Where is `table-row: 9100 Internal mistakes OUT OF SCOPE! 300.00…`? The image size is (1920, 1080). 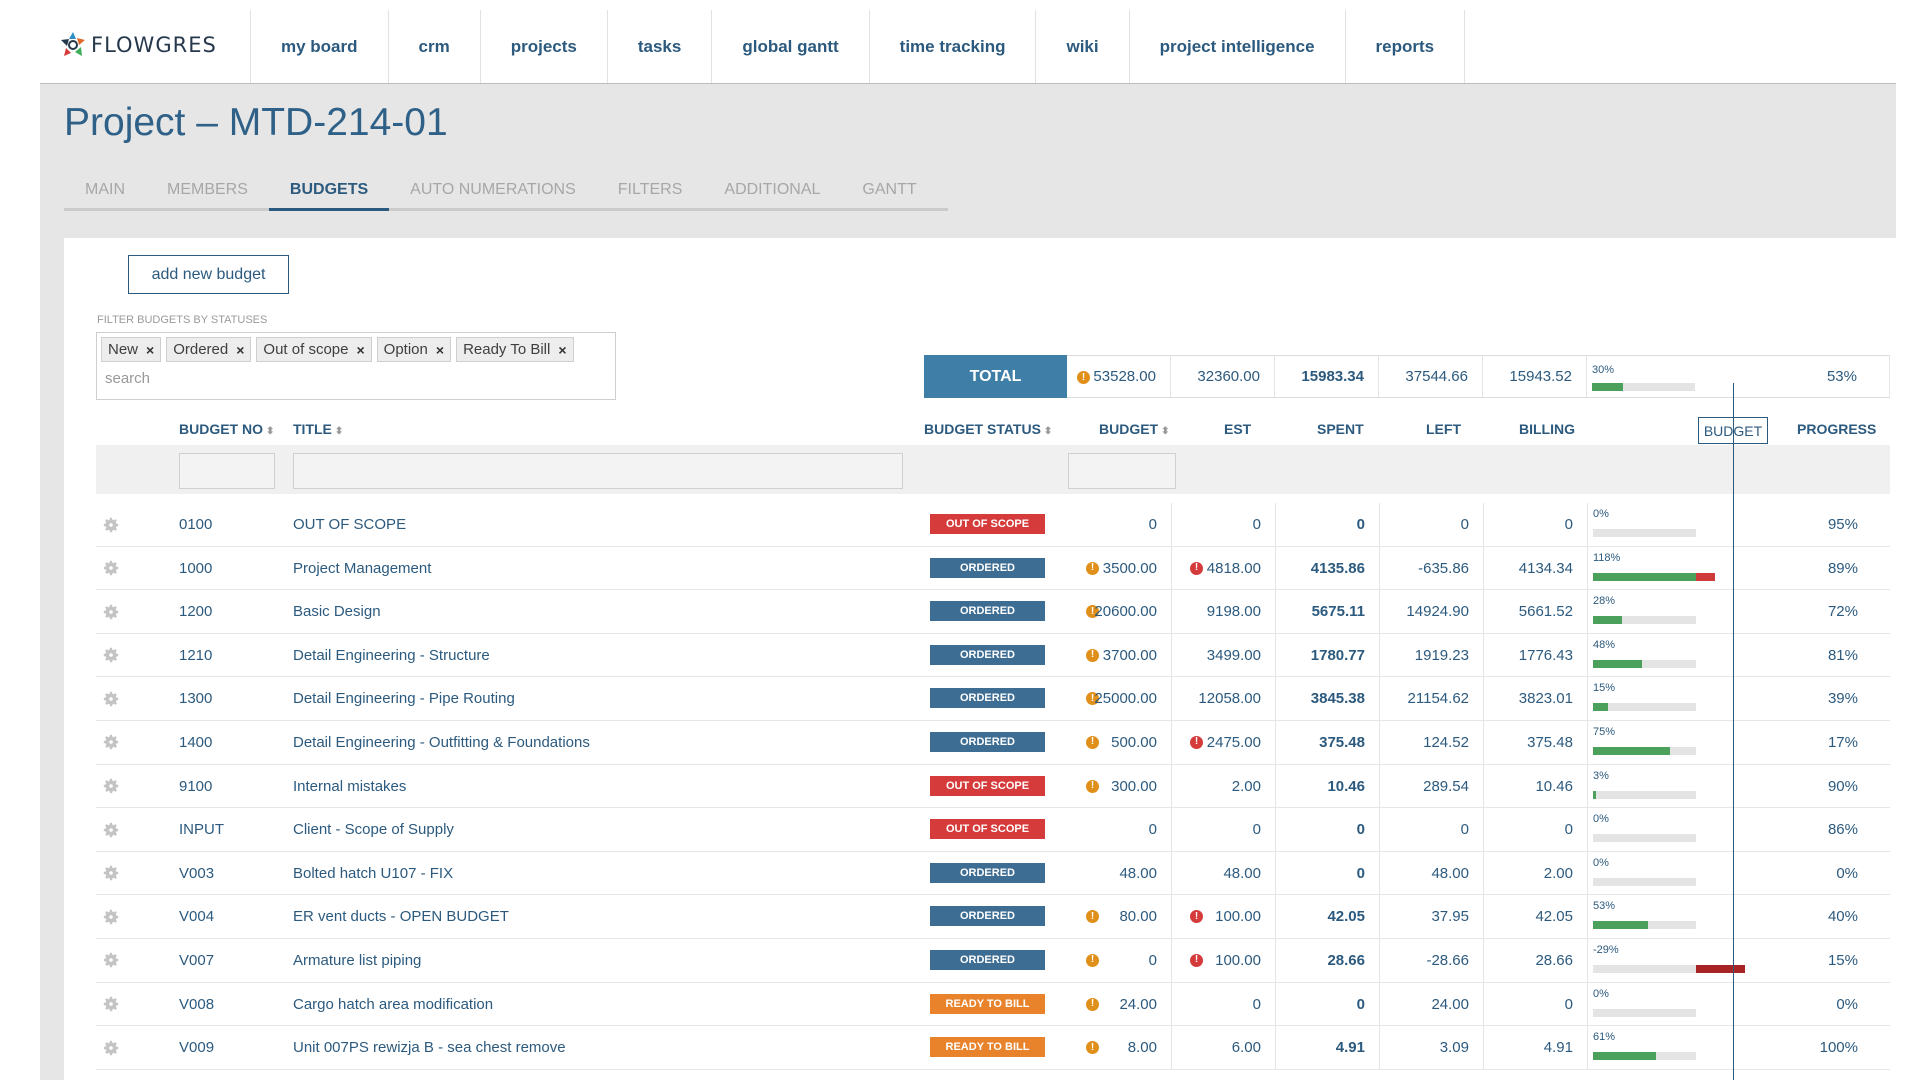 table-row: 9100 Internal mistakes OUT OF SCOPE! 300.00… is located at coordinates (993, 786).